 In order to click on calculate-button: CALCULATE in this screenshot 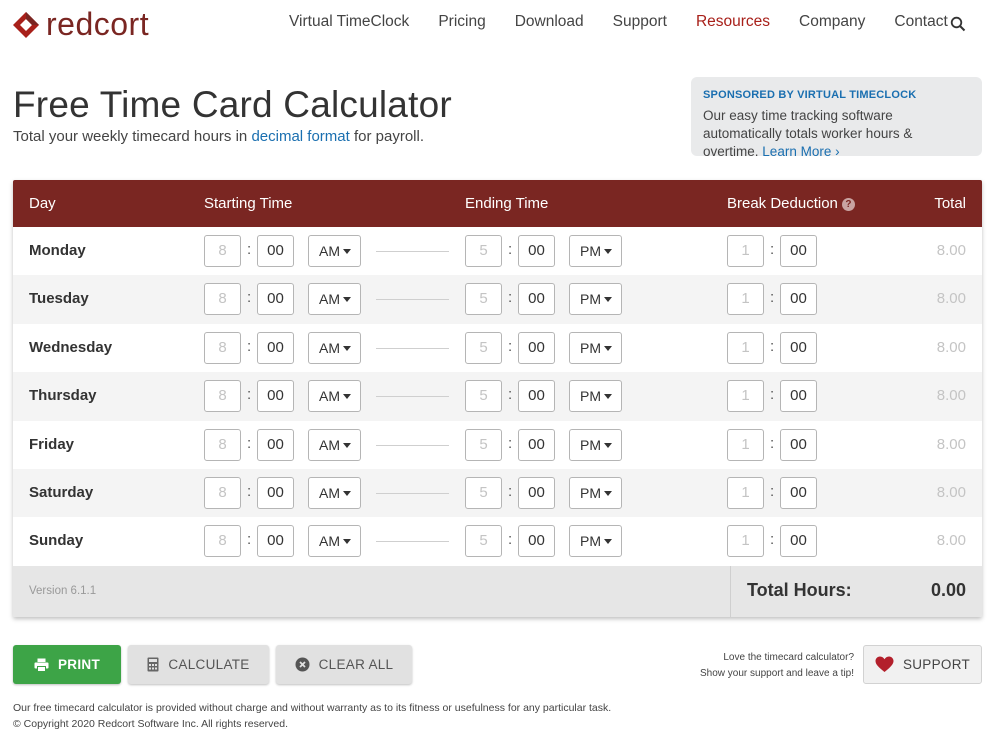, I will do `click(198, 664)`.